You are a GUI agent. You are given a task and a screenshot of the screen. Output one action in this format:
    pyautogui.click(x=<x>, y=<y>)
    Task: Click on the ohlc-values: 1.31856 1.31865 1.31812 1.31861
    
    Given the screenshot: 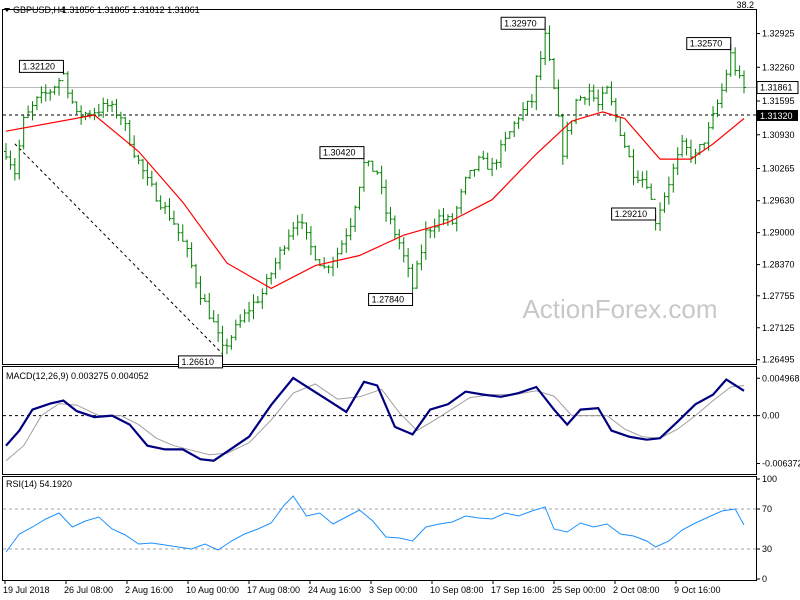 What is the action you would take?
    pyautogui.click(x=131, y=10)
    